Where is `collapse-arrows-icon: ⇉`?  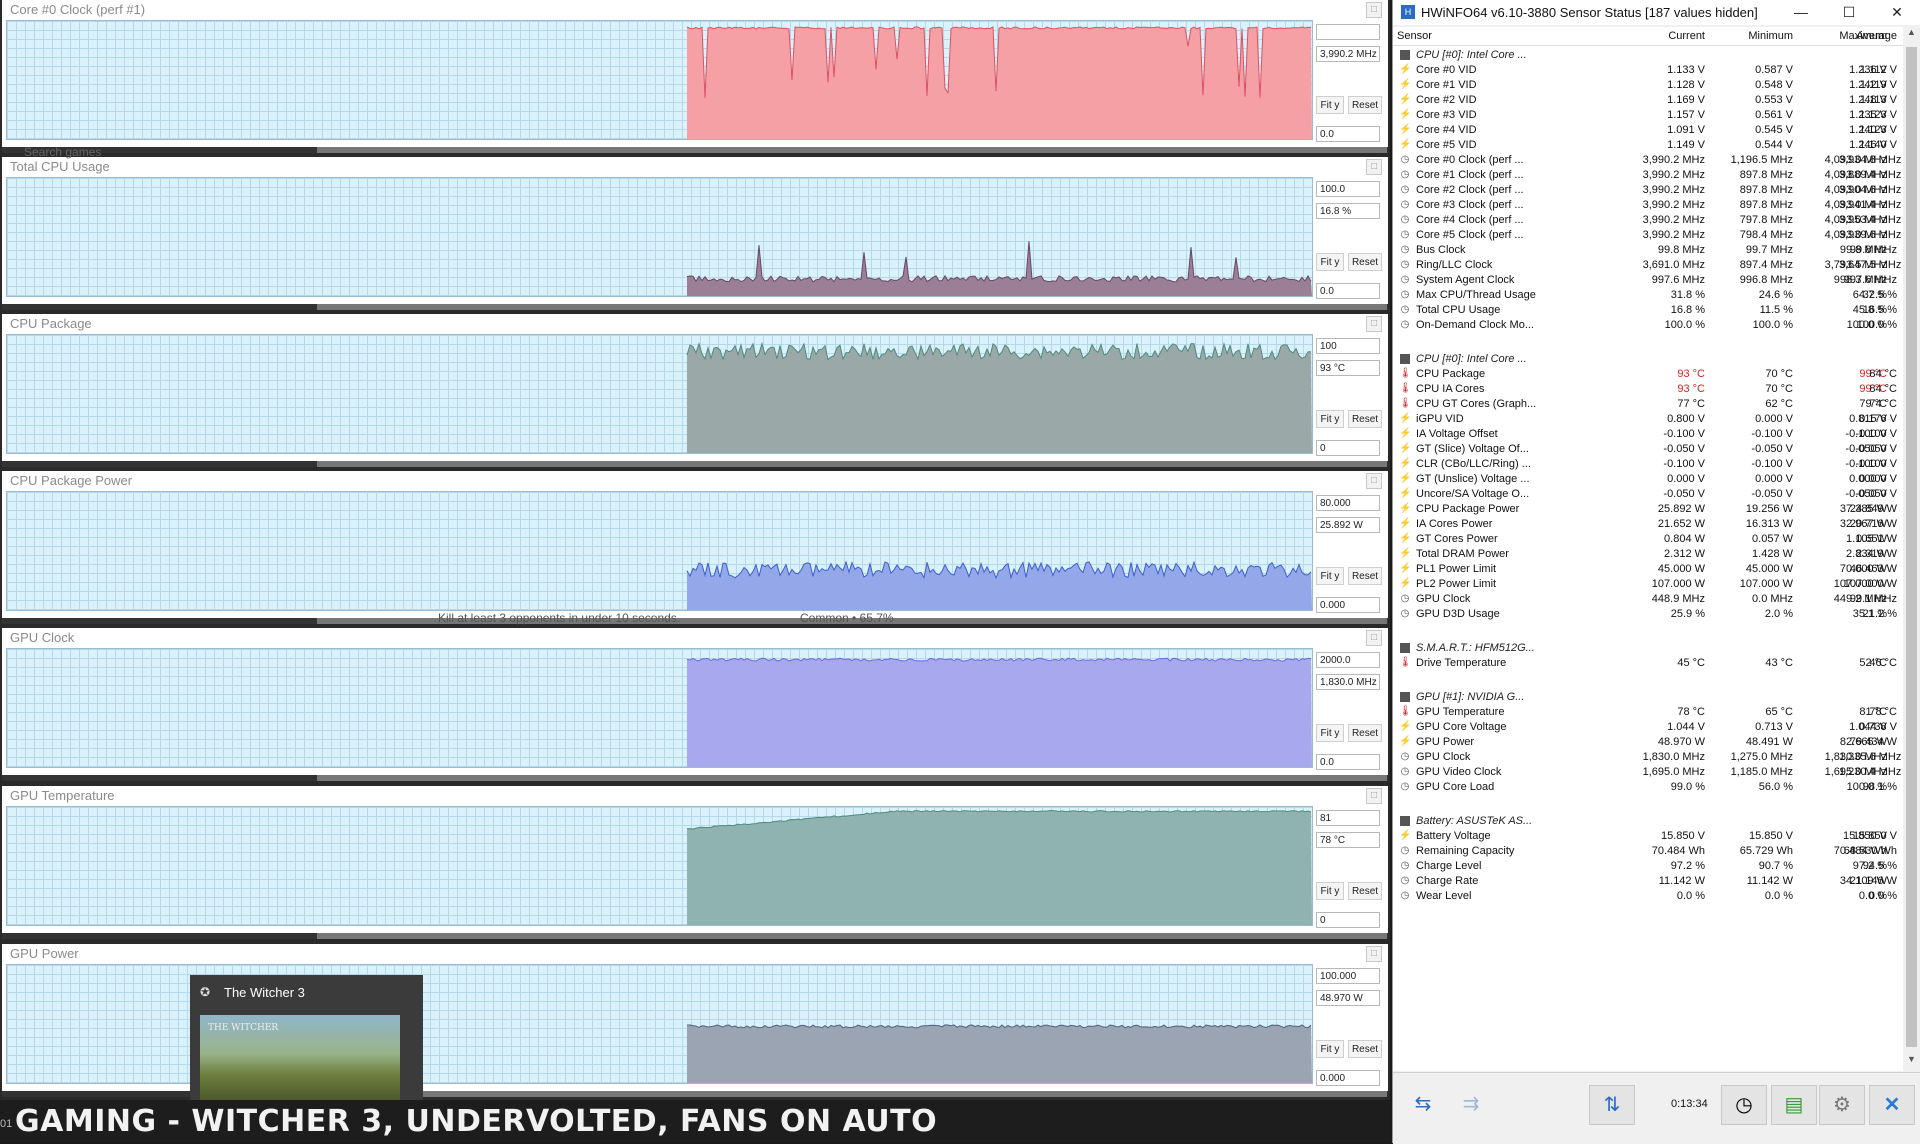 collapse-arrows-icon: ⇉ is located at coordinates (1471, 1105).